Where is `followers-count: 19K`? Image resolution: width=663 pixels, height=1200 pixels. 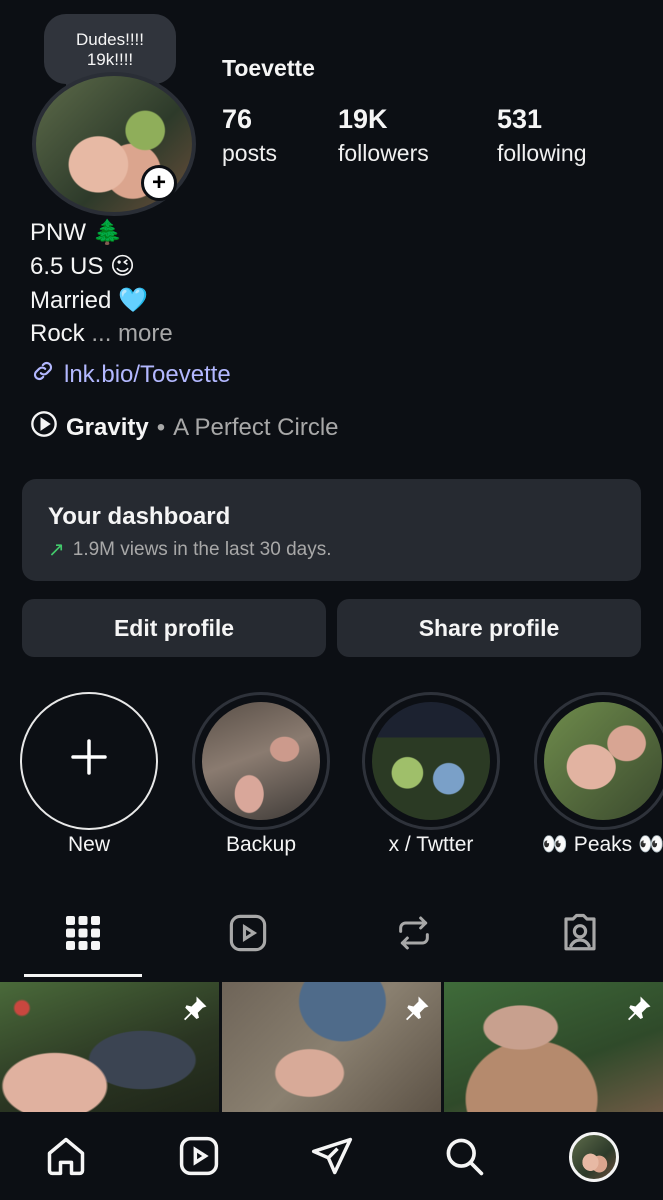
followers-count: 19K is located at coordinates (363, 119).